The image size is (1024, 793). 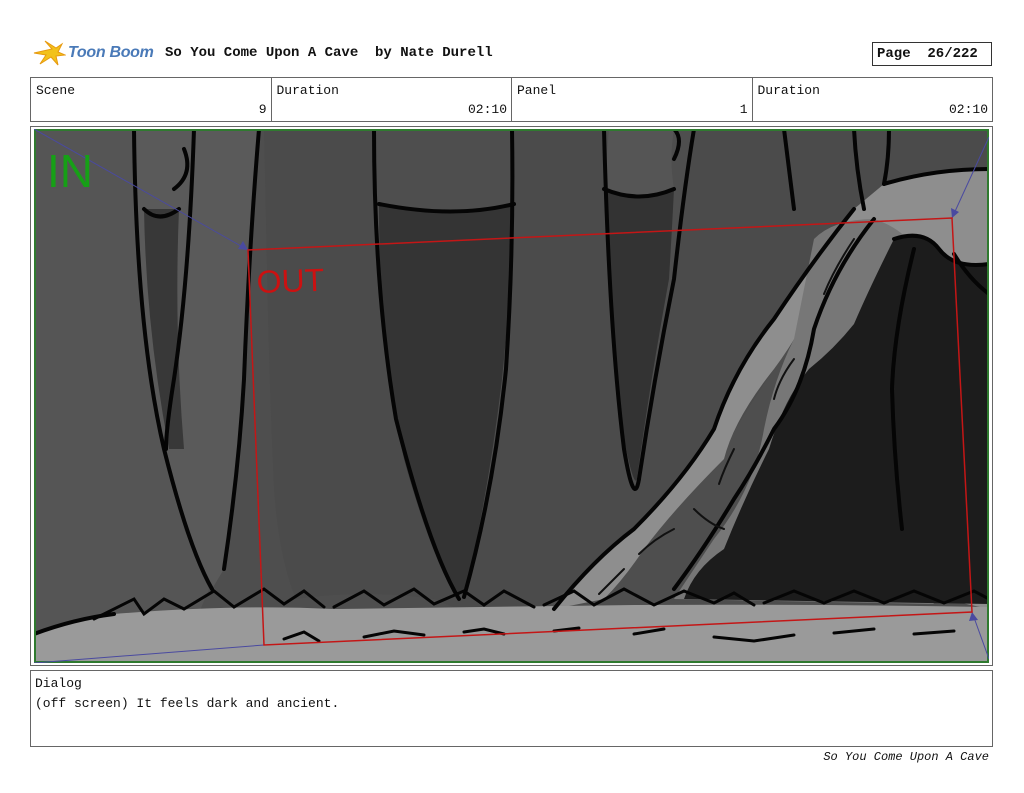 What do you see at coordinates (873, 99) in the screenshot?
I see `panel-duration-cell: Duration 02:10` at bounding box center [873, 99].